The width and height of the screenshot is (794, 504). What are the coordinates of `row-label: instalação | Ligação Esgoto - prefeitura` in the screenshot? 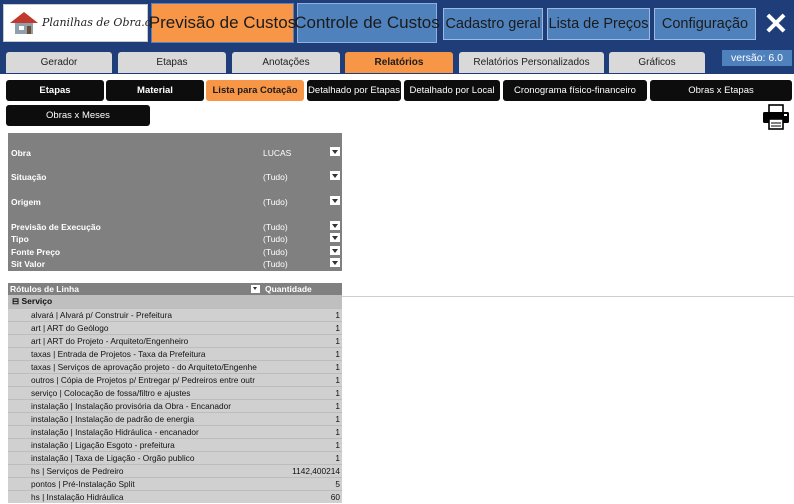 It's located at (103, 445).